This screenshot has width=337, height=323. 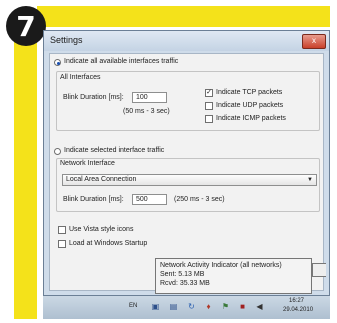 What do you see at coordinates (108, 243) in the screenshot?
I see `startup-label: Load at Windows Startup` at bounding box center [108, 243].